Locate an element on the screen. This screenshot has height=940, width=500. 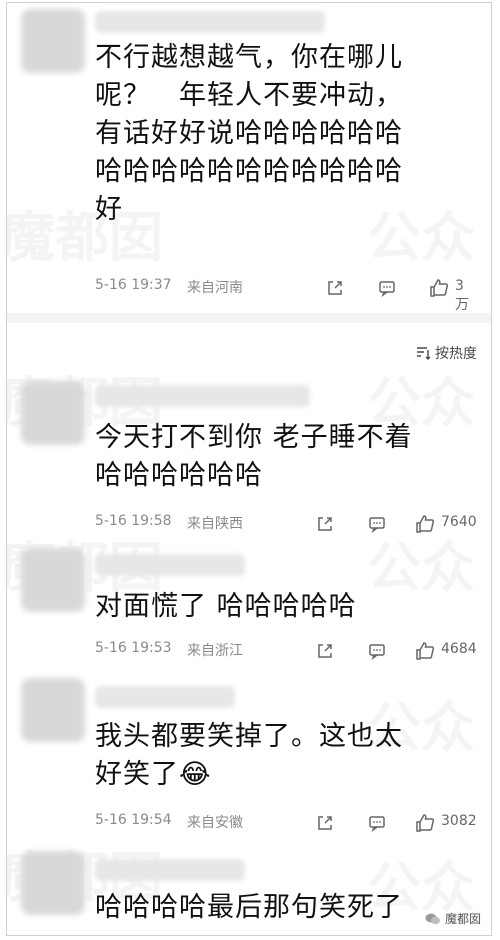
sort-label: 按热度 is located at coordinates (456, 354).